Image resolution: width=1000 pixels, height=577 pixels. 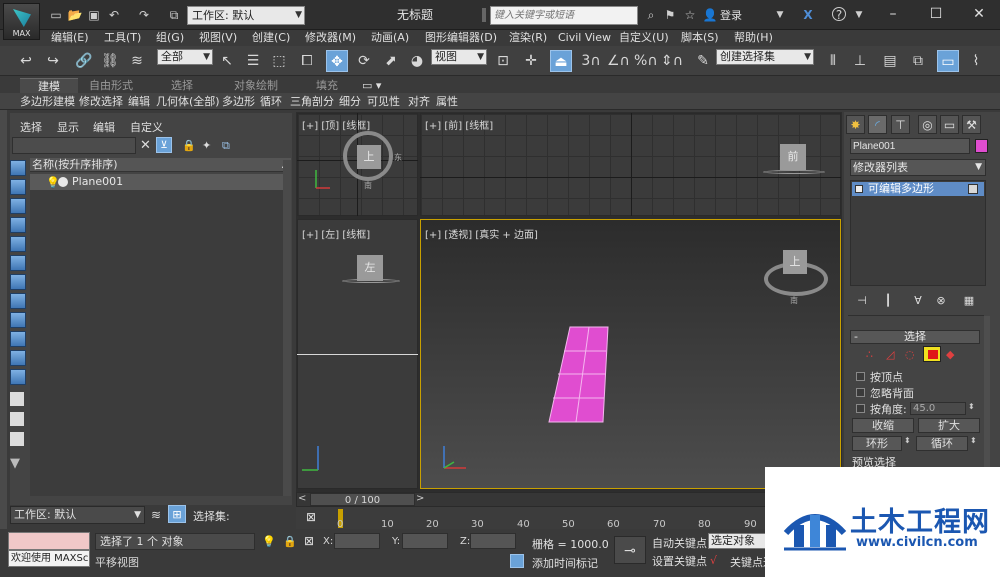 I want to click on undo-icon: ↩, so click(x=26, y=61).